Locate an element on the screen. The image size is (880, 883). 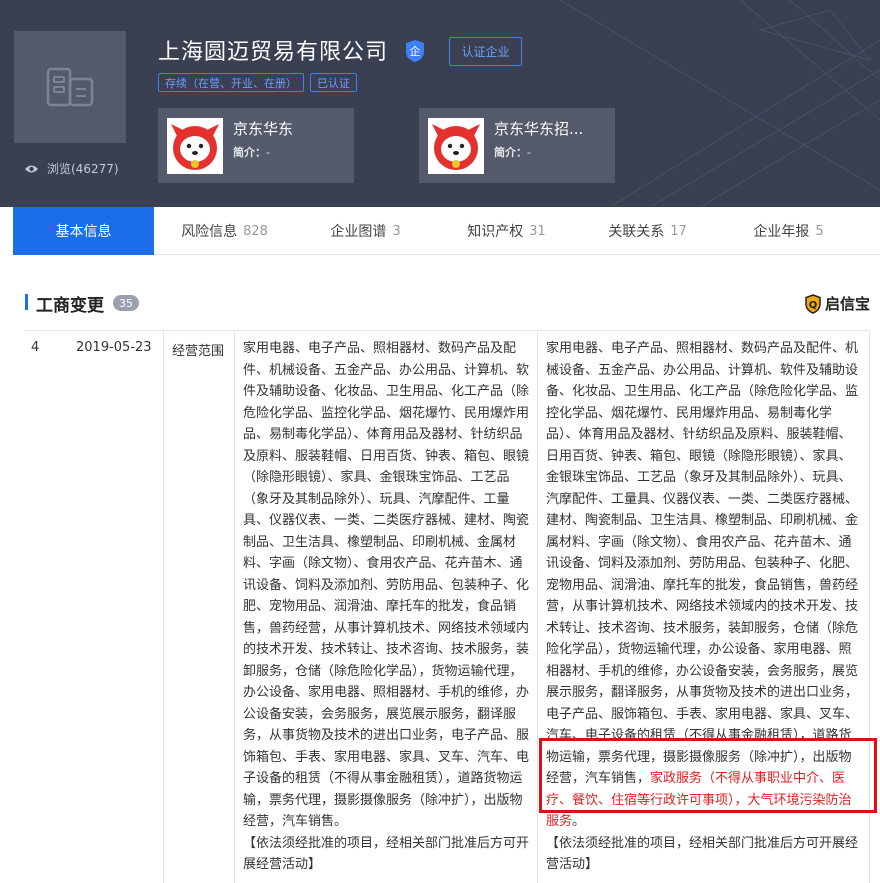
tab-intellectual-property: 知识产权 31 is located at coordinates (506, 231).